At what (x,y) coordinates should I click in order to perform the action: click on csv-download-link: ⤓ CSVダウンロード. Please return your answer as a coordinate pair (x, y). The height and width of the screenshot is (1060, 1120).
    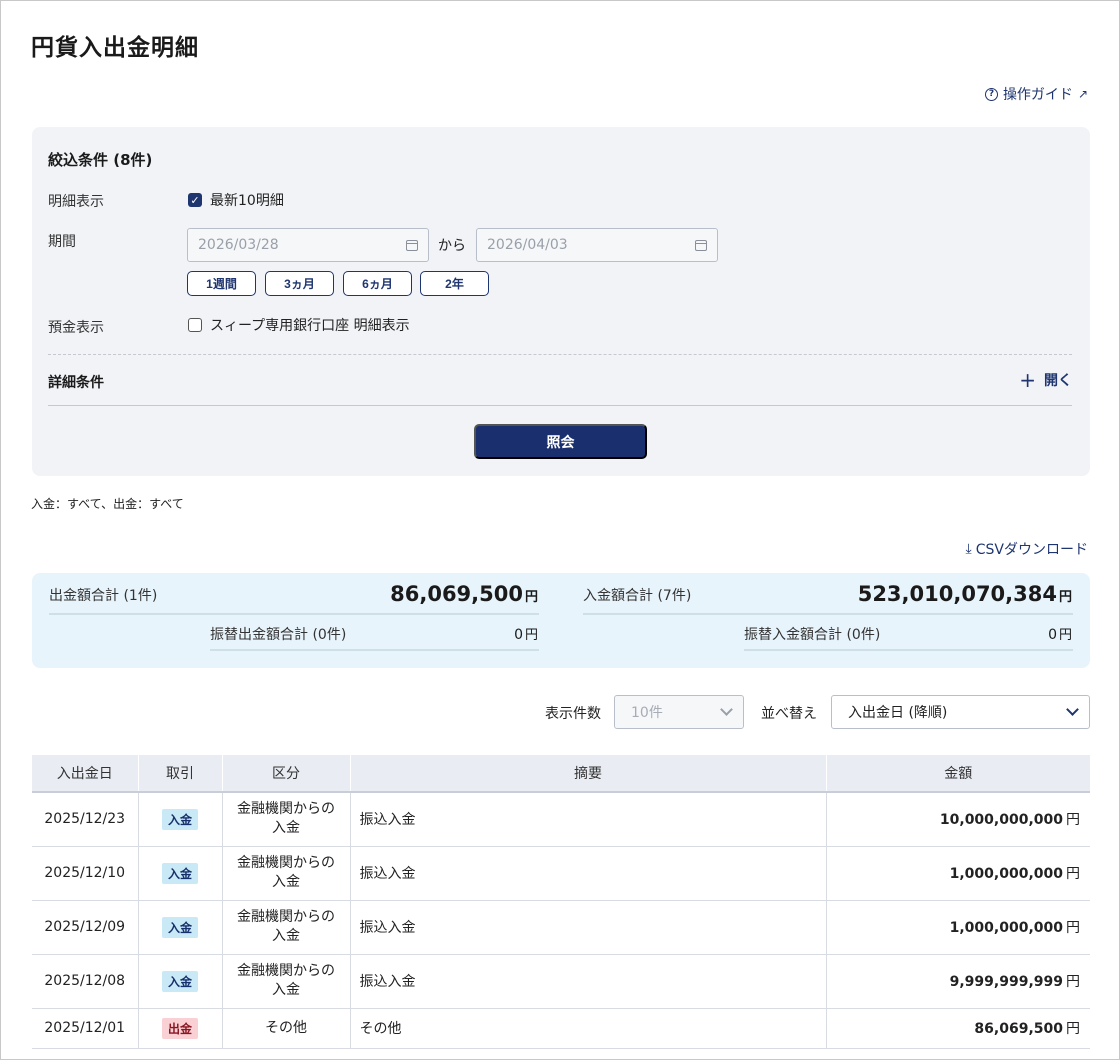
    Looking at the image, I should click on (1027, 549).